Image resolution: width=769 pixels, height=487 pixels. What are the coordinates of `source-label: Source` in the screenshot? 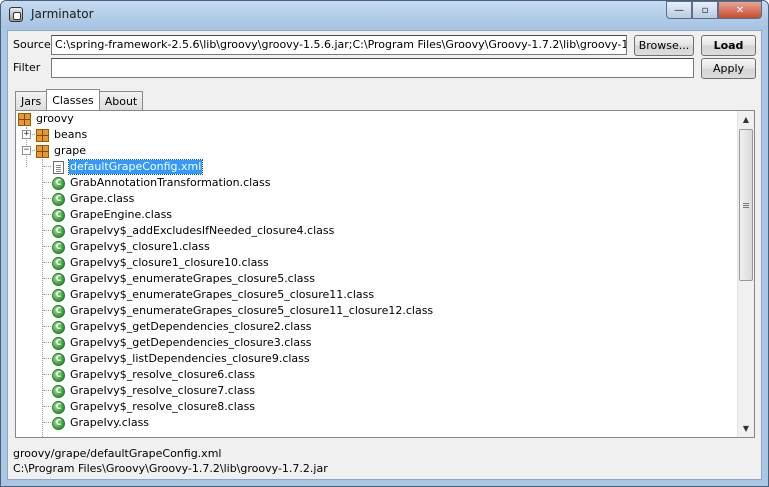 It's located at (32, 44).